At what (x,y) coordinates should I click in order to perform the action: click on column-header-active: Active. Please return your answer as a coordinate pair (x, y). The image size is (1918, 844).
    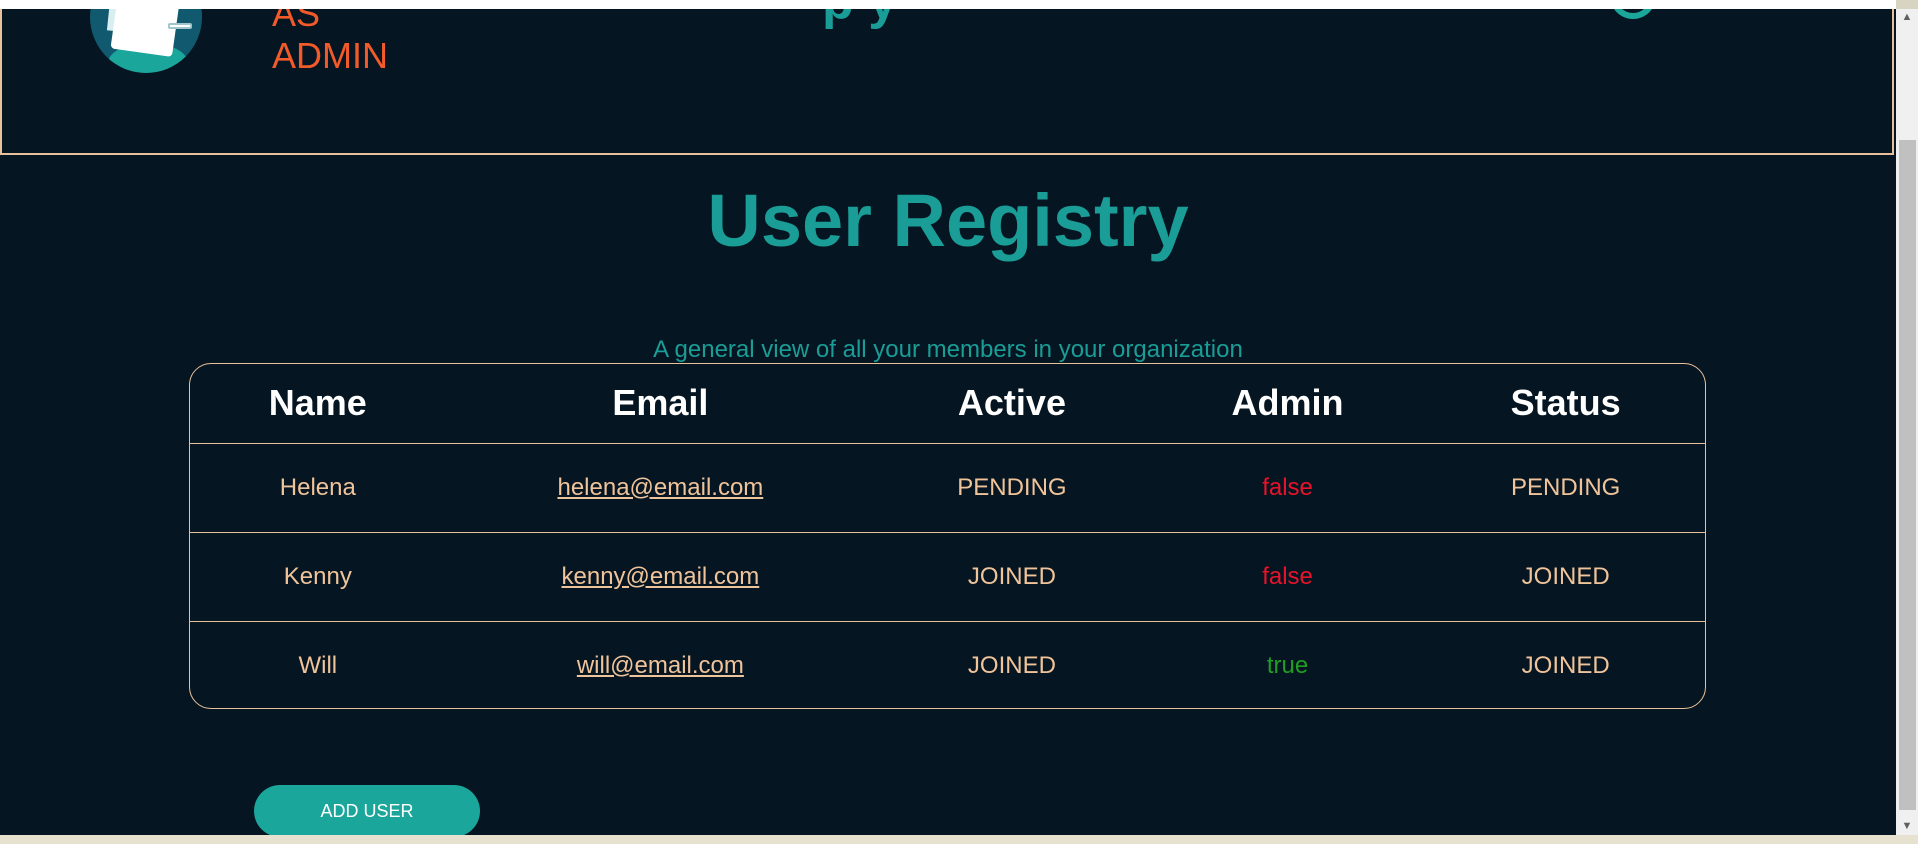
    Looking at the image, I should click on (1012, 404).